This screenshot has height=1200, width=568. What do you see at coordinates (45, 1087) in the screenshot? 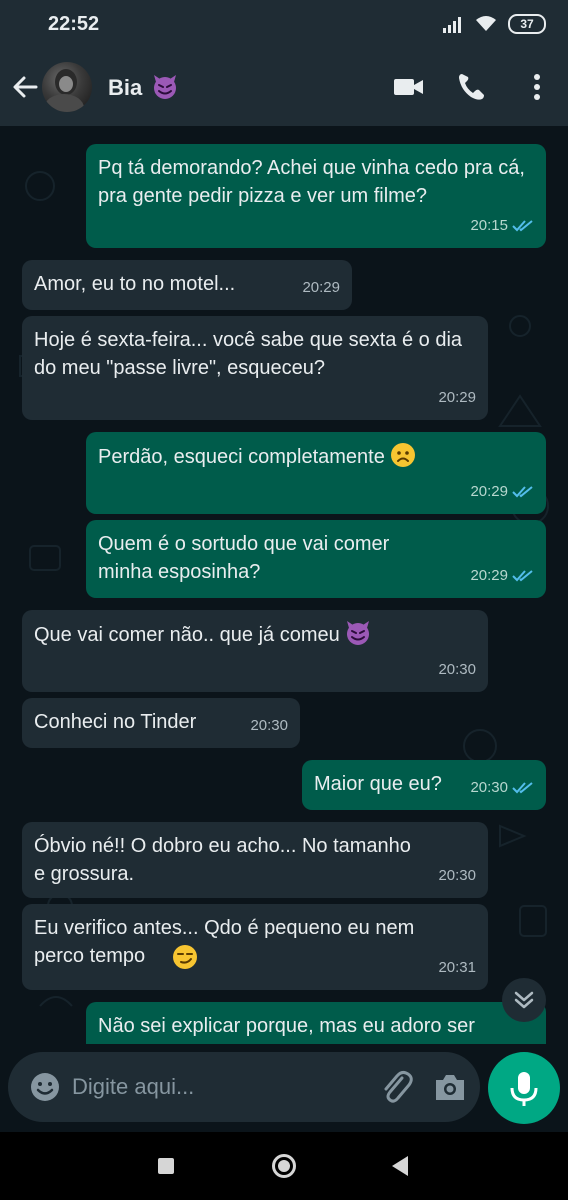
I see `emoji-picker-icon` at bounding box center [45, 1087].